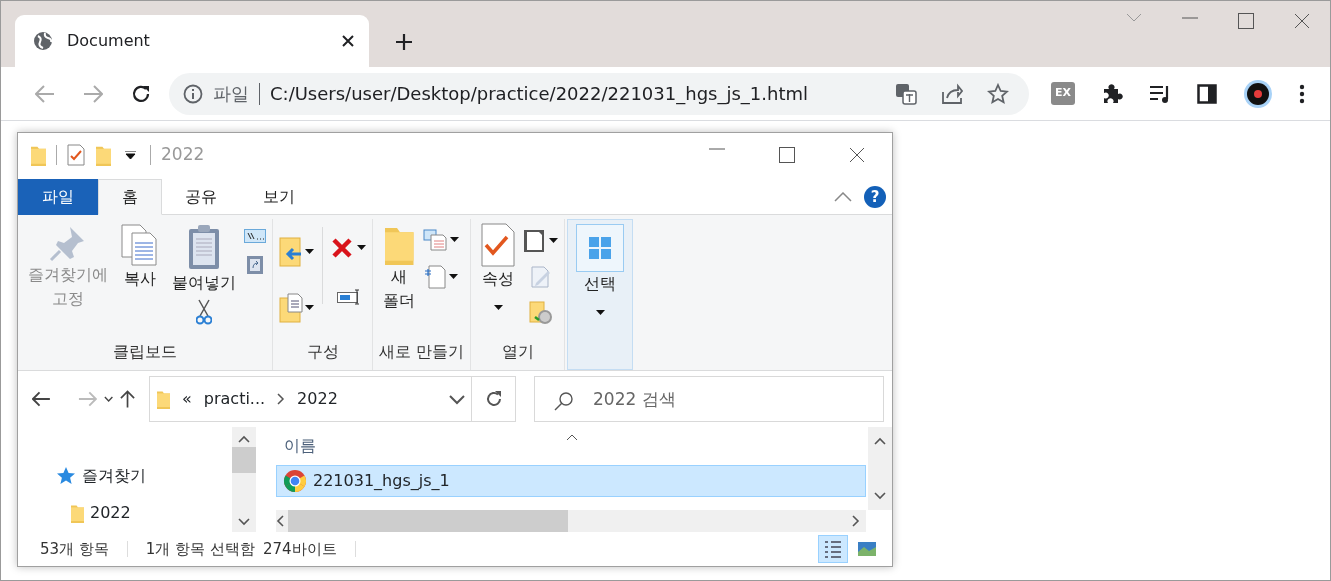  Describe the element at coordinates (109, 41) in the screenshot. I see `tab-title: Document` at that location.